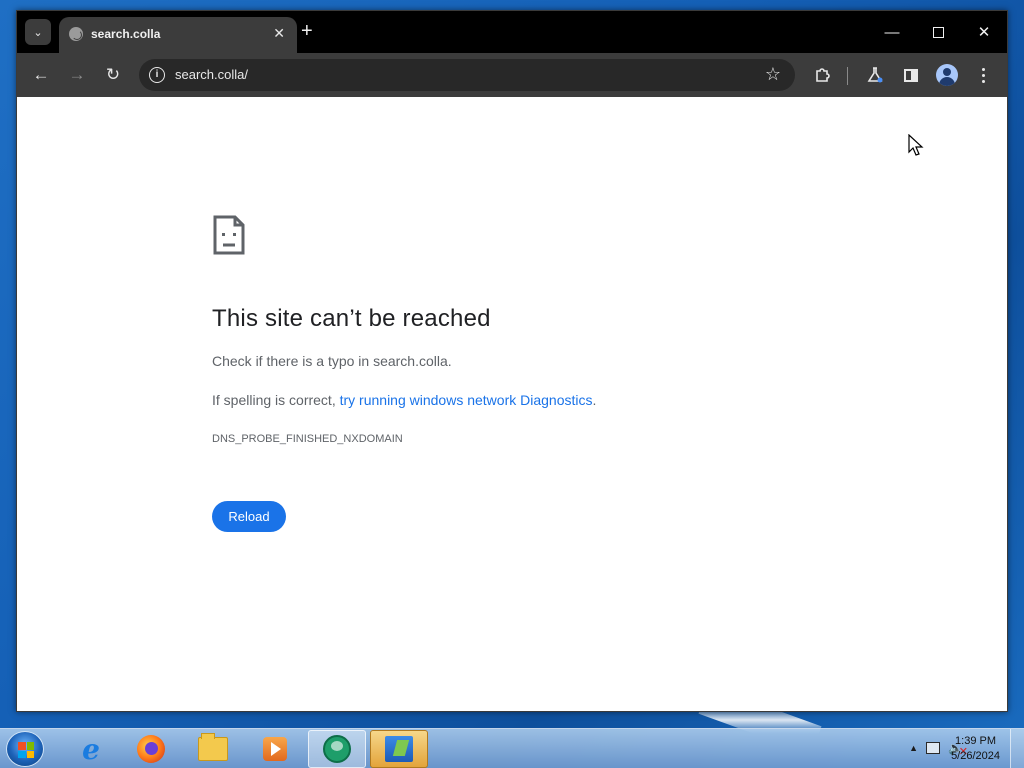  I want to click on browser-toolbar: ← → ↻ i search.colla/ ☆, so click(512, 75).